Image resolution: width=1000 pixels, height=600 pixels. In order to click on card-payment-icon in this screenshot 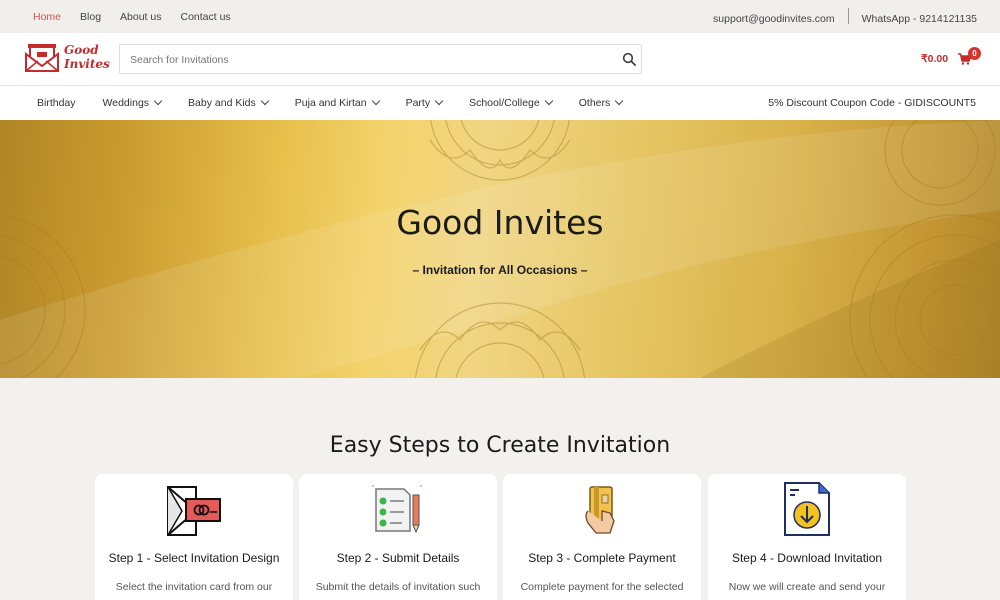, I will do `click(600, 510)`.